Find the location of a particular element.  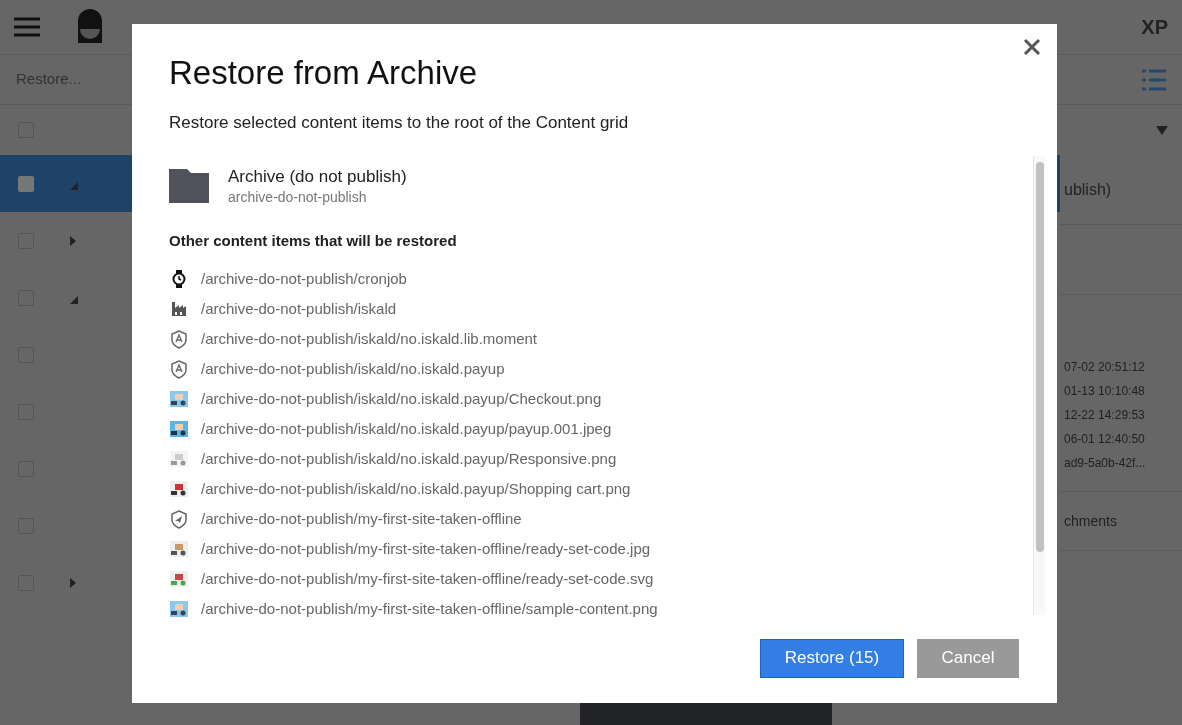

dependant-path: /archive-do-not-publish/iskald is located at coordinates (299, 308).